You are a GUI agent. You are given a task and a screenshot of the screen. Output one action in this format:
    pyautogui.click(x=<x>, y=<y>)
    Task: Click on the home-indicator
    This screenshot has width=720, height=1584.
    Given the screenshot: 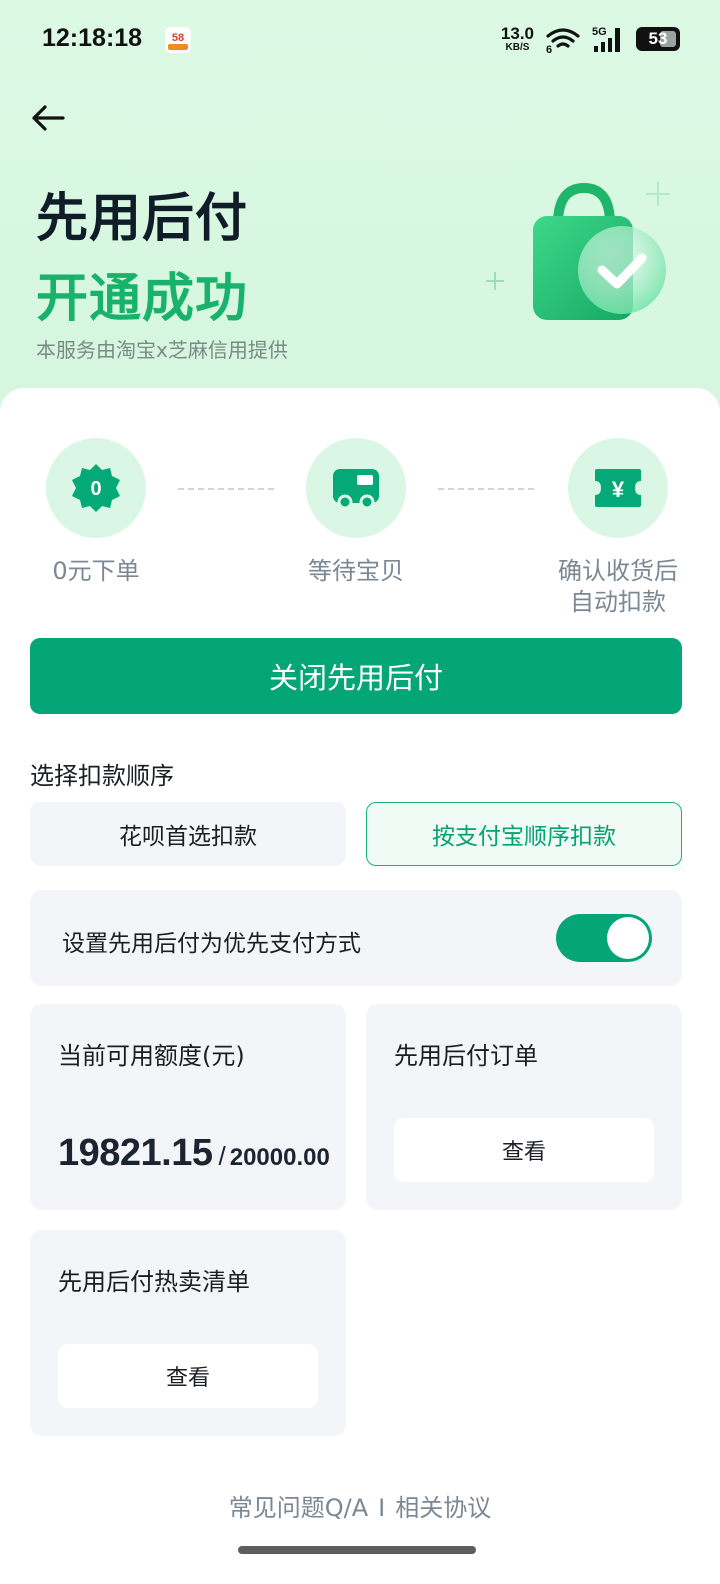 What is the action you would take?
    pyautogui.click(x=357, y=1550)
    